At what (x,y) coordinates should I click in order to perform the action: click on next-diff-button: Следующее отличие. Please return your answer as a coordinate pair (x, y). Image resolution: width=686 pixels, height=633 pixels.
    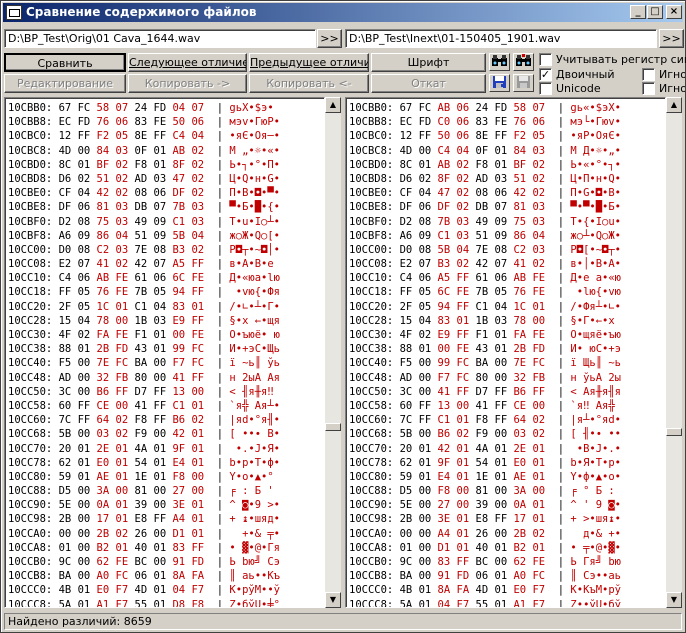
    Looking at the image, I should click on (187, 62).